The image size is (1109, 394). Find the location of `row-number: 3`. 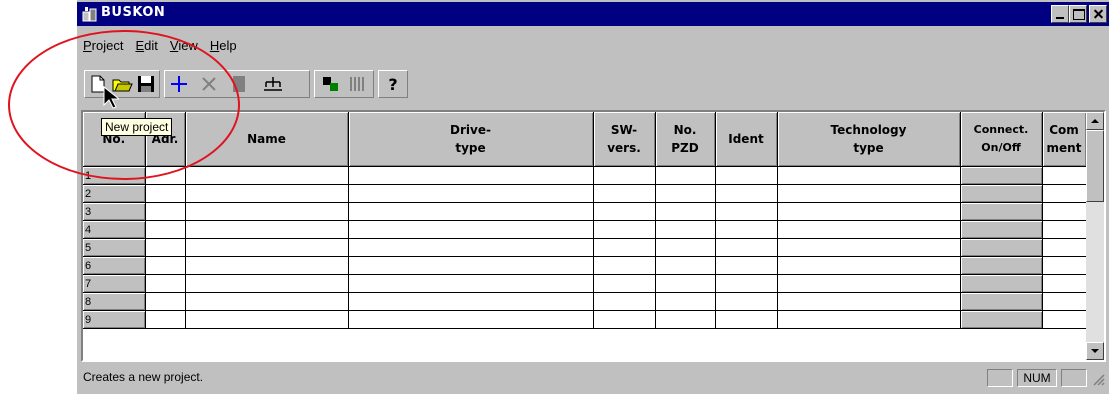

row-number: 3 is located at coordinates (114, 211).